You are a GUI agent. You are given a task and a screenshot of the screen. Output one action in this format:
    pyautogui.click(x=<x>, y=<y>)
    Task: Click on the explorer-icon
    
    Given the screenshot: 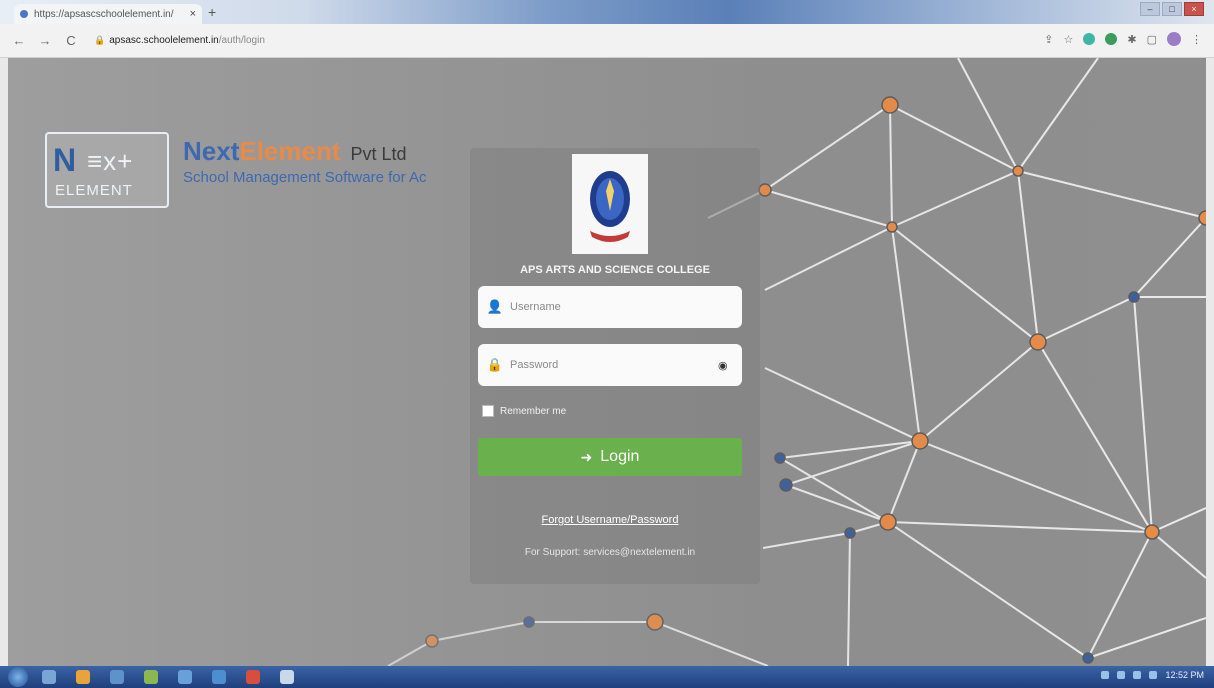 What is the action you would take?
    pyautogui.click(x=49, y=677)
    